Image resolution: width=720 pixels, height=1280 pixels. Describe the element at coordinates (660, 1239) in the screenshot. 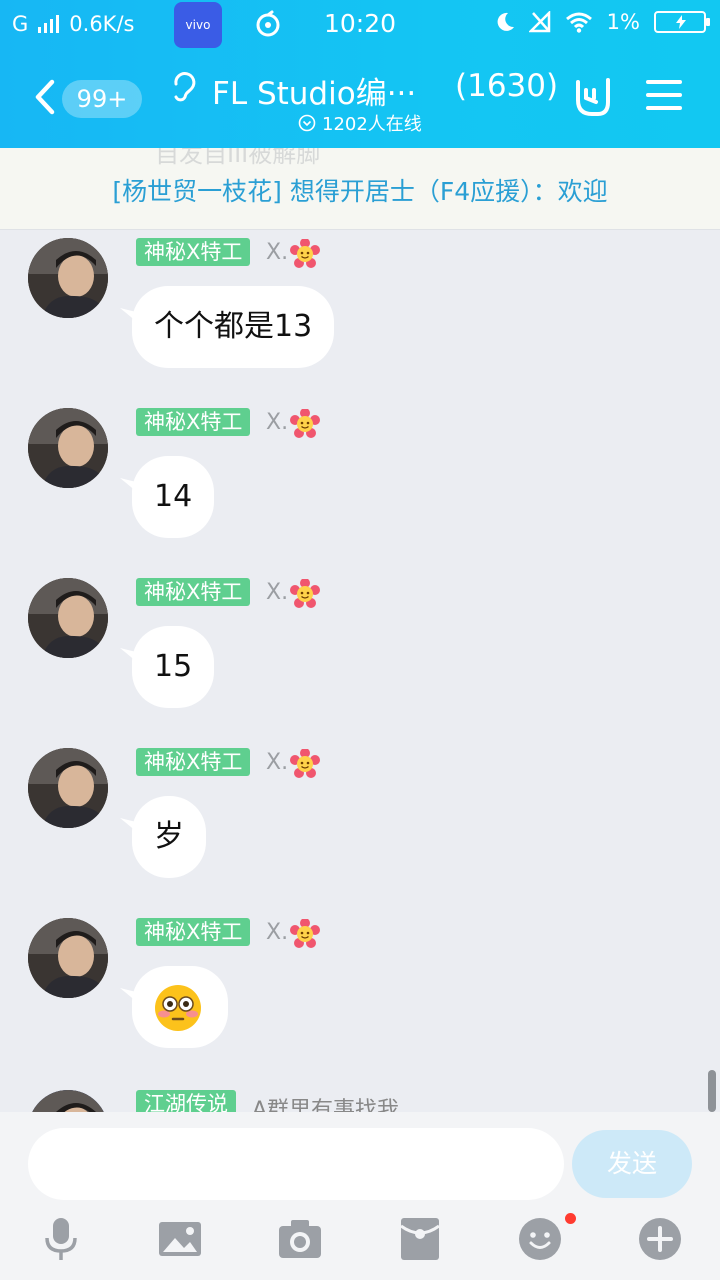

I see `plus-icon` at that location.